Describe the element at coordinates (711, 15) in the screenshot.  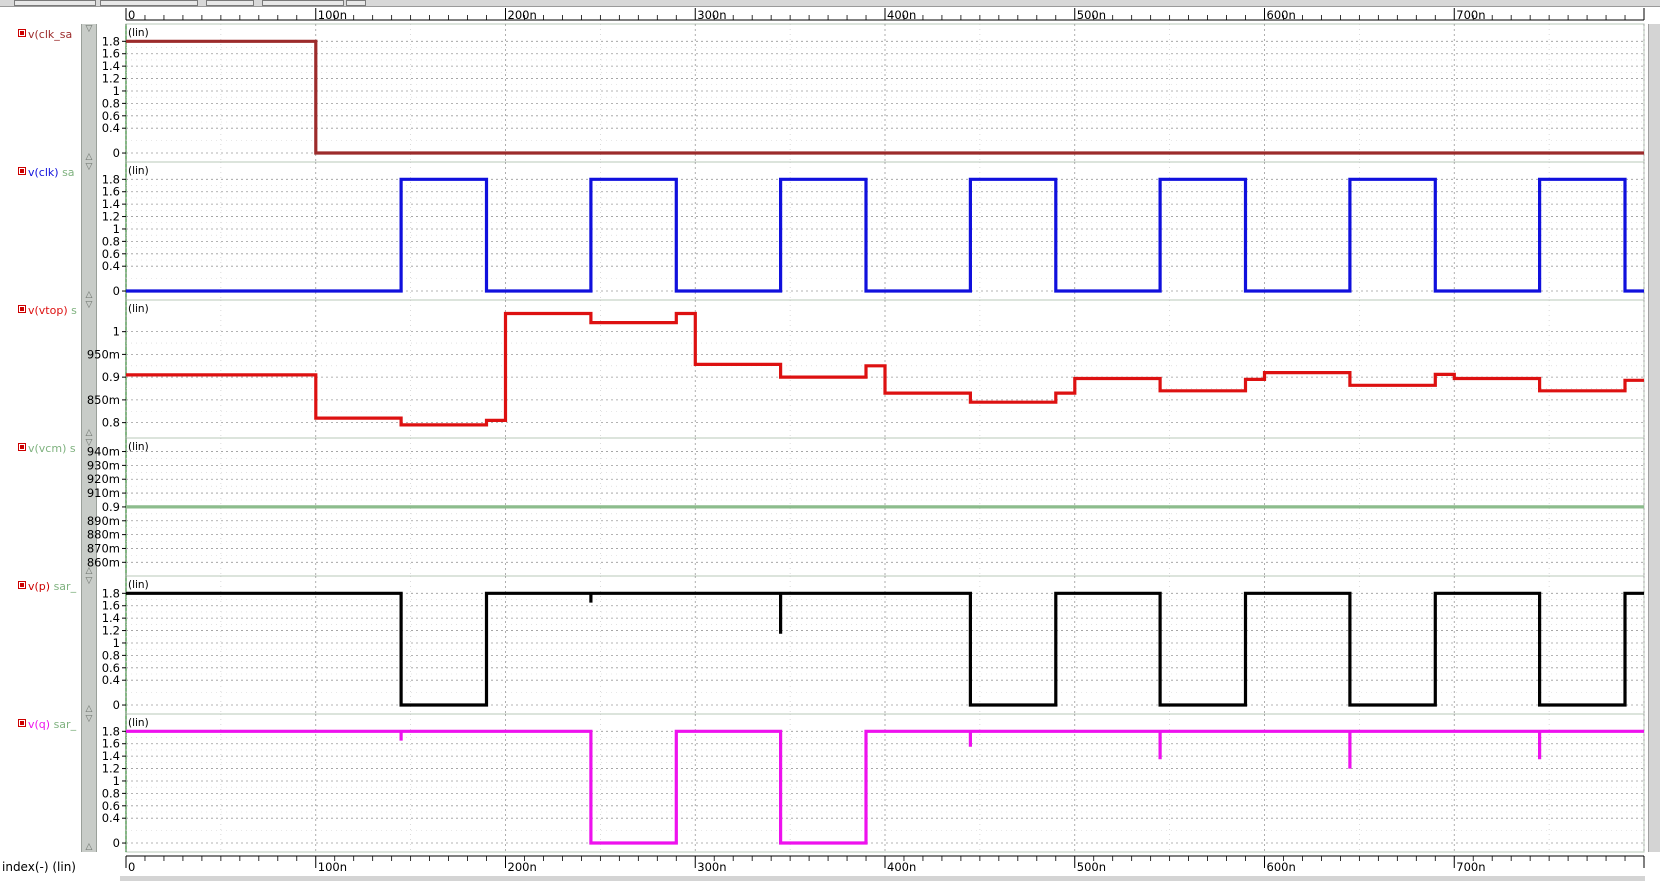
I see `x-tick-label-top: 300n` at that location.